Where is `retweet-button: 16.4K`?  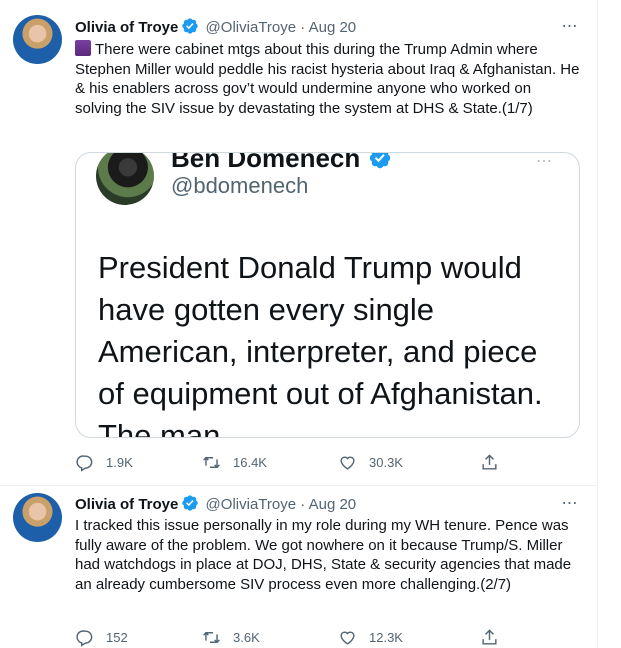
retweet-button: 16.4K is located at coordinates (234, 462).